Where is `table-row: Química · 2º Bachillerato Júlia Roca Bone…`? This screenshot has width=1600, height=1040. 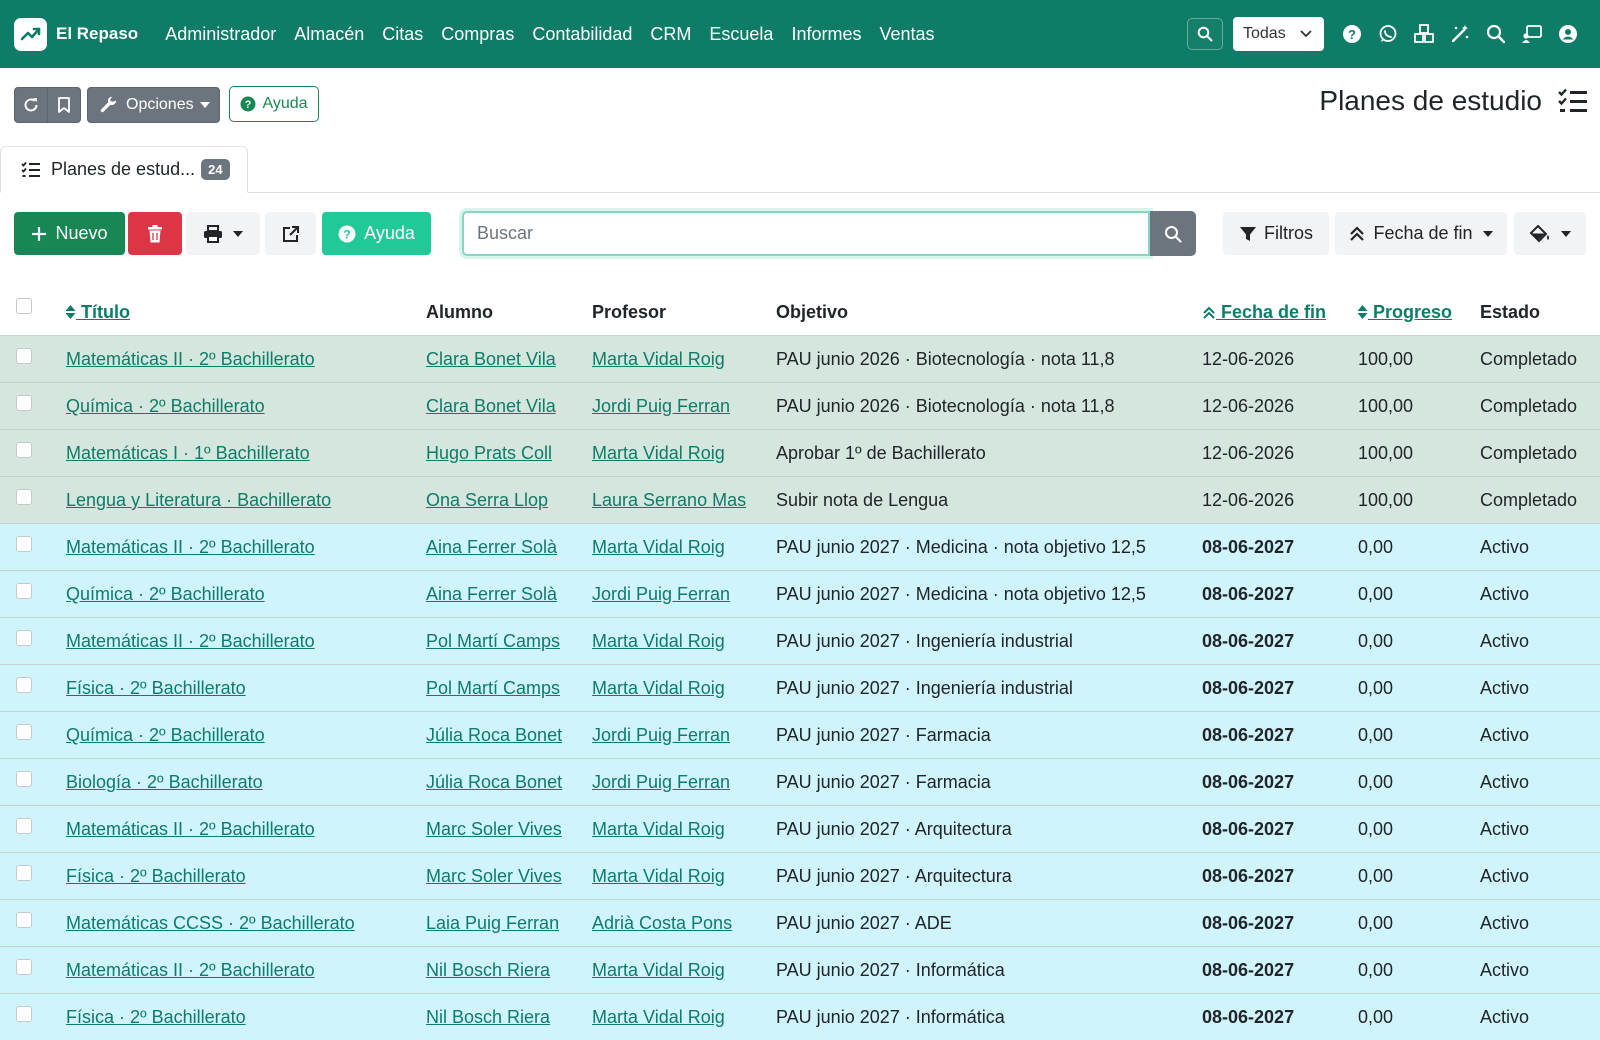
table-row: Química · 2º Bachillerato Júlia Roca Bone… is located at coordinates (800, 734).